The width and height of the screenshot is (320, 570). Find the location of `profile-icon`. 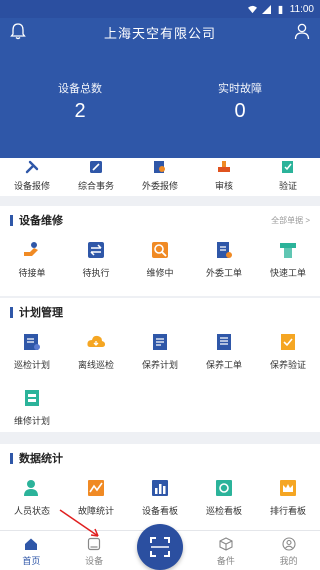

profile-icon is located at coordinates (289, 544).